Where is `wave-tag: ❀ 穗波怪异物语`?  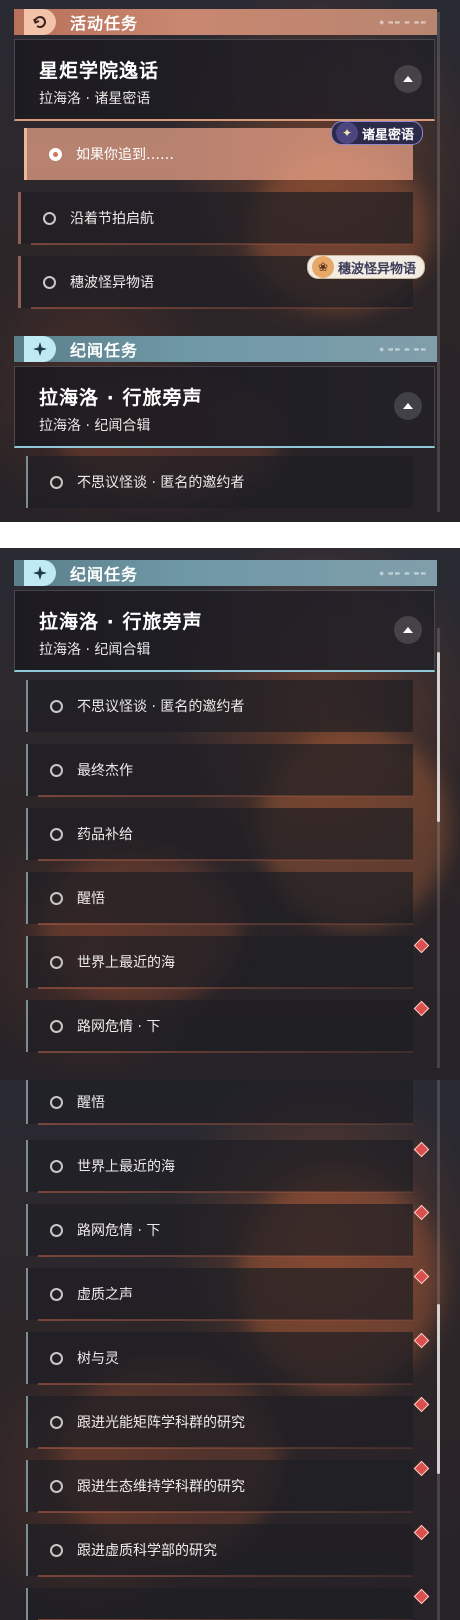
wave-tag: ❀ 穗波怪异物语 is located at coordinates (366, 267).